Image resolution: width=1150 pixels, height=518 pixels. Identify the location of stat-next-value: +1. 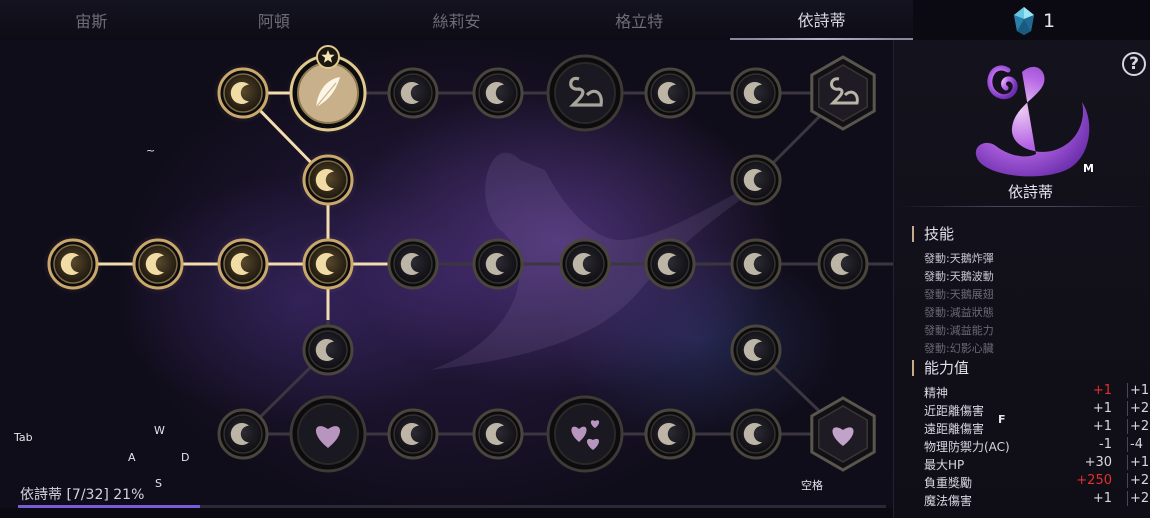
(1138, 390).